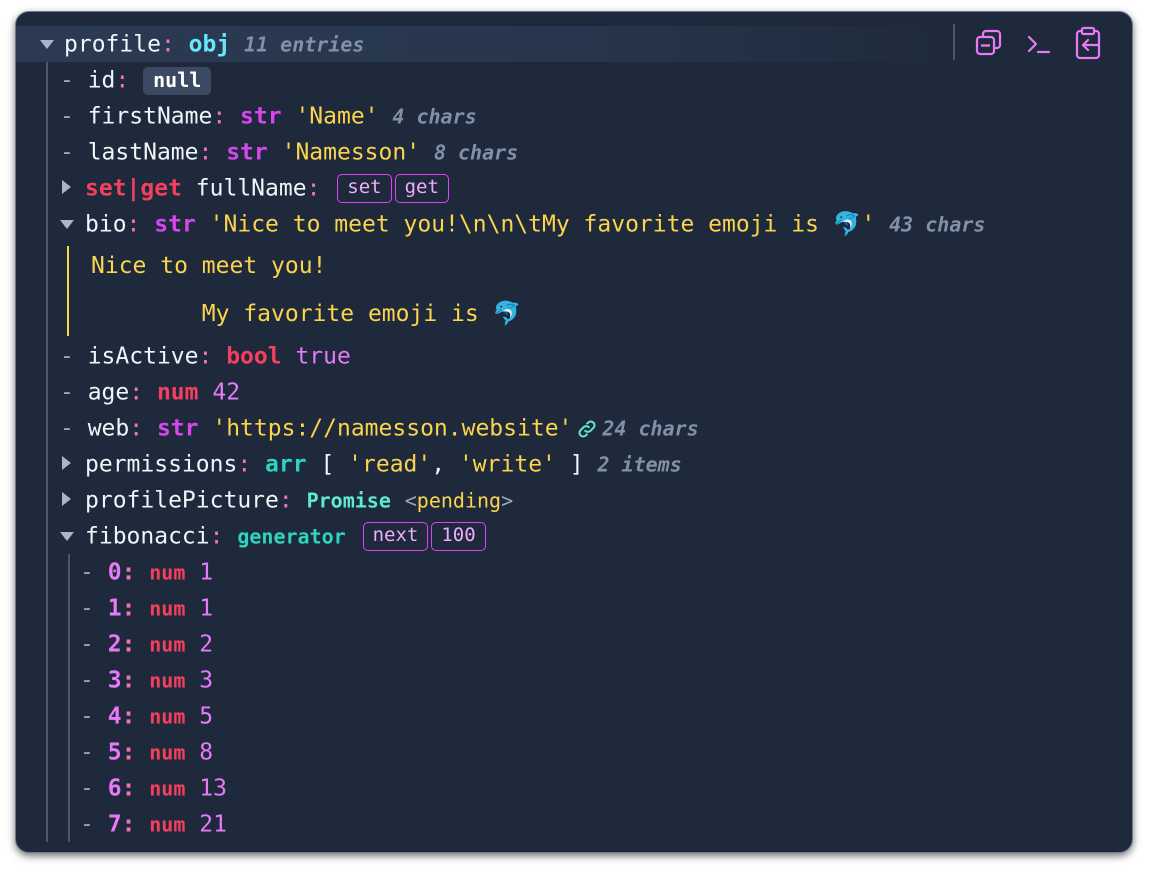  I want to click on collapse-all-icon, so click(989, 43).